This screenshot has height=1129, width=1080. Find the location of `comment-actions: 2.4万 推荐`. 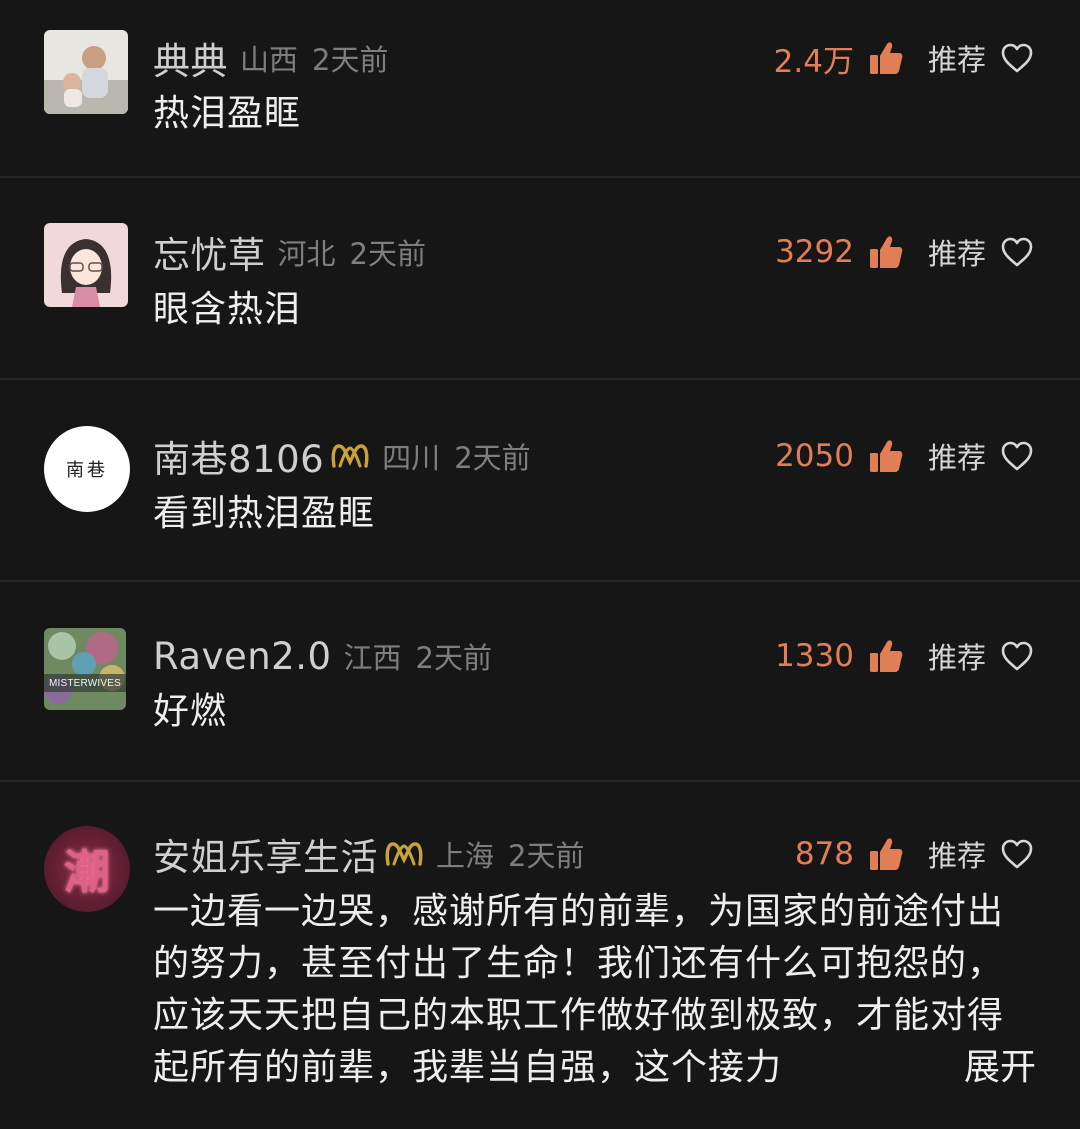

comment-actions: 2.4万 推荐 is located at coordinates (904, 58).